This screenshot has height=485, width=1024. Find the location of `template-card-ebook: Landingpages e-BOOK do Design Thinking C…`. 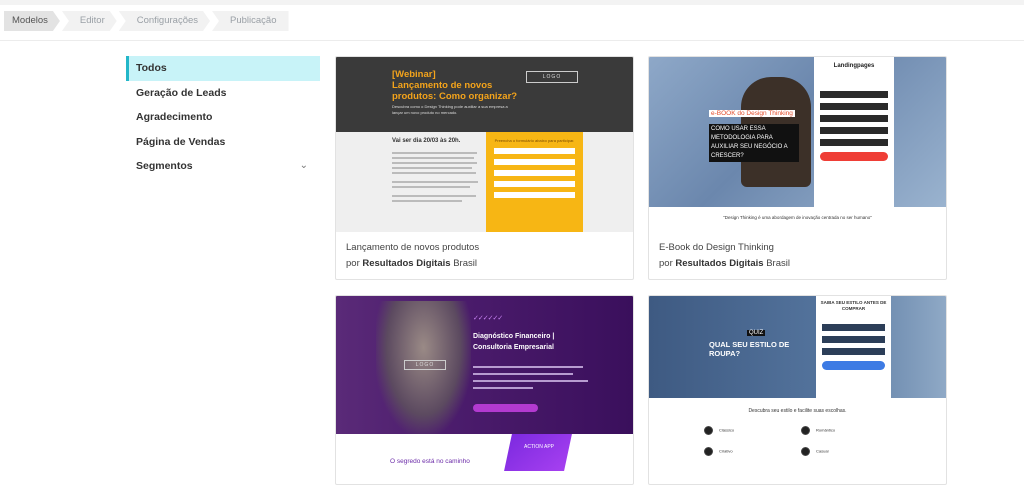

template-card-ebook: Landingpages e-BOOK do Design Thinking C… is located at coordinates (797, 168).